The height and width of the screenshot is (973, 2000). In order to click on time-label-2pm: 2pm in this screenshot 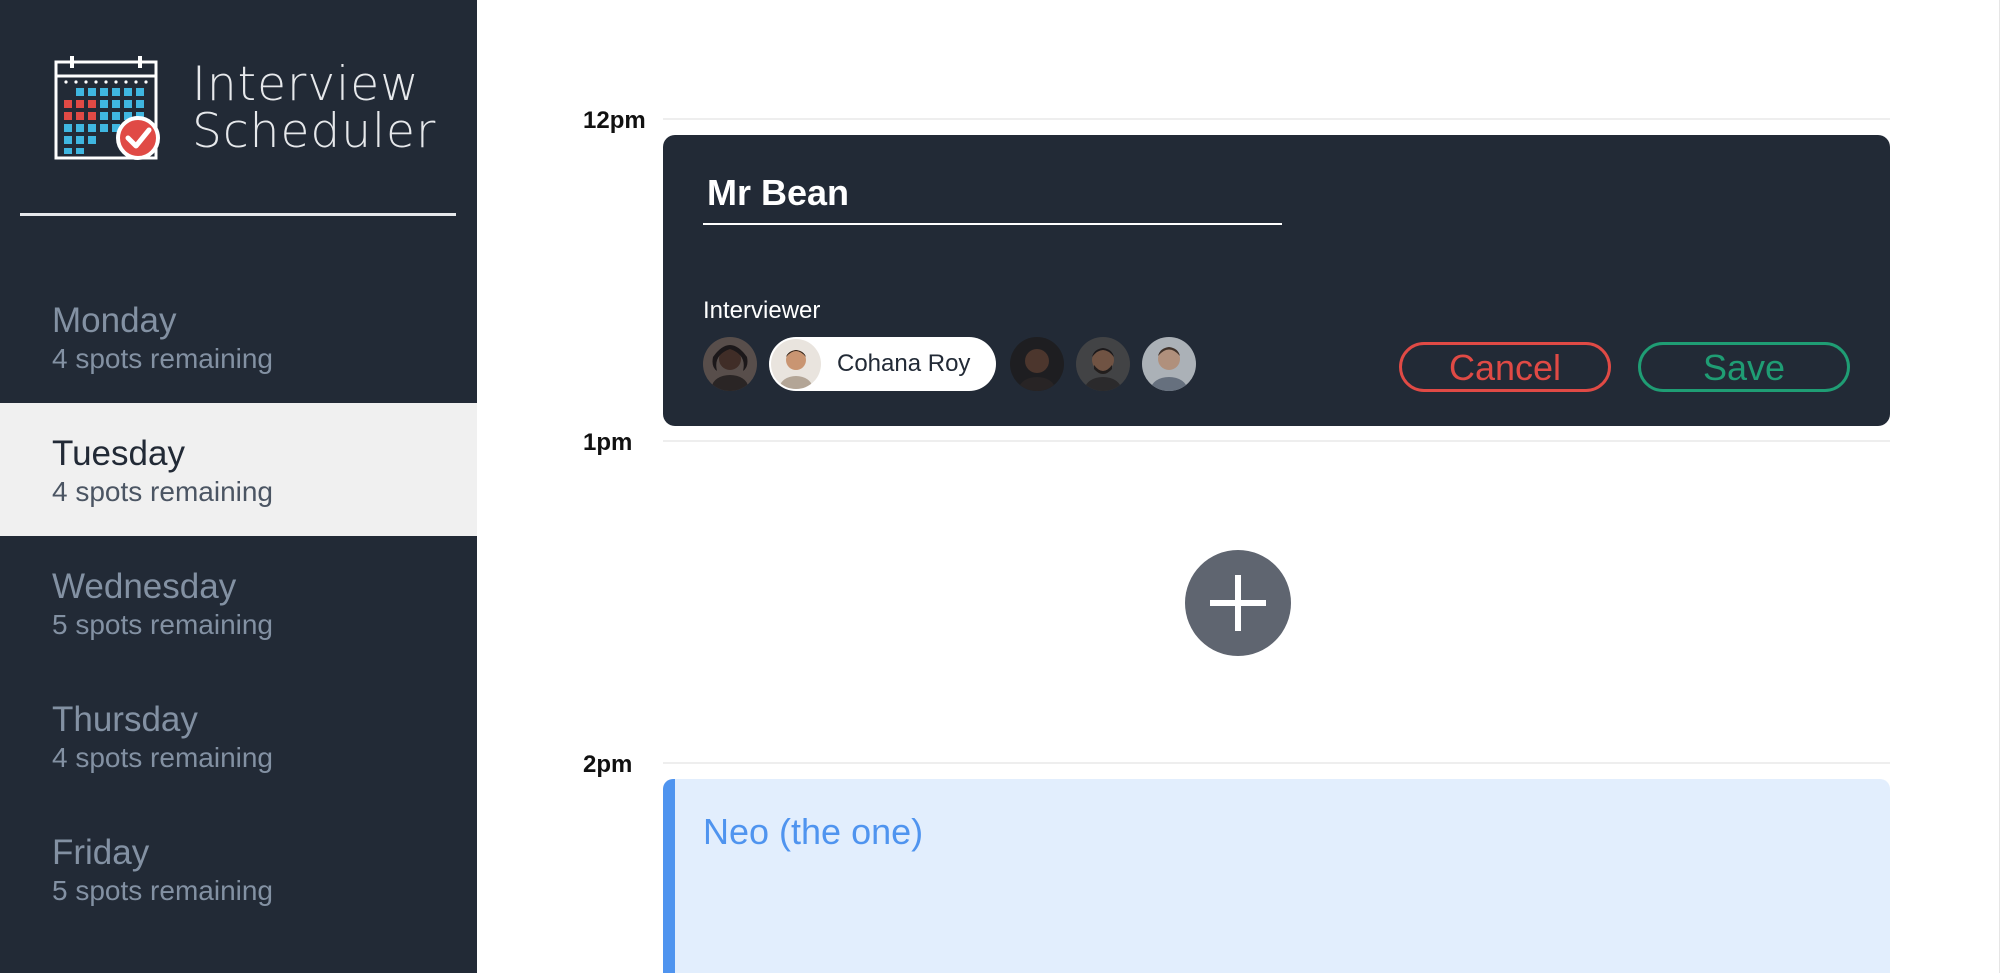, I will do `click(608, 764)`.